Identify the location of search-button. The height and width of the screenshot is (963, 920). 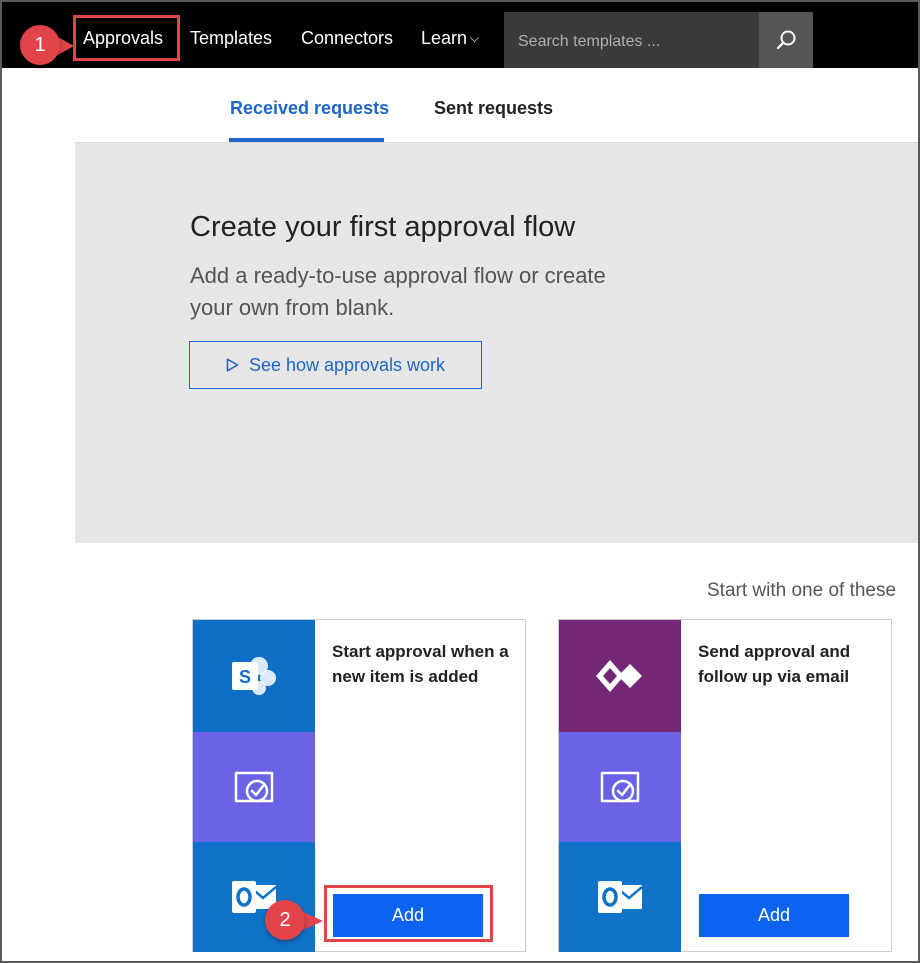
(786, 40).